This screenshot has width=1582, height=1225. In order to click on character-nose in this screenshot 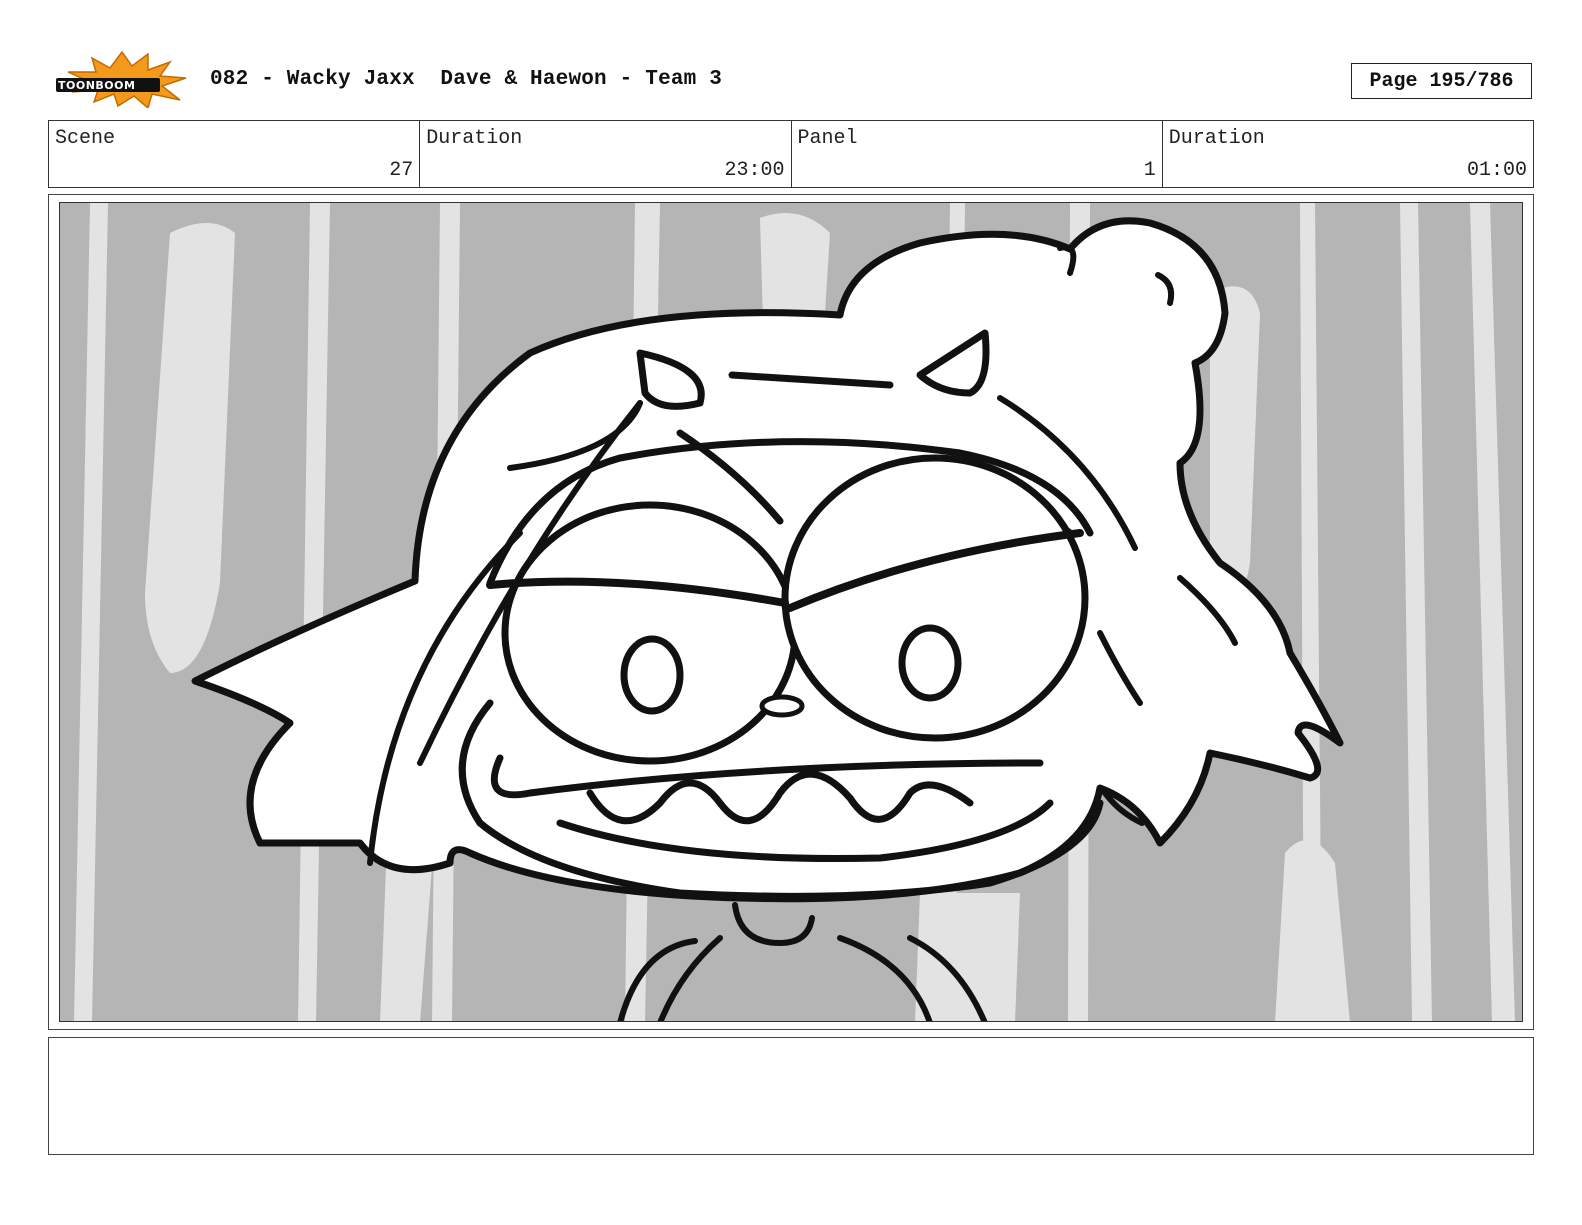, I will do `click(782, 706)`.